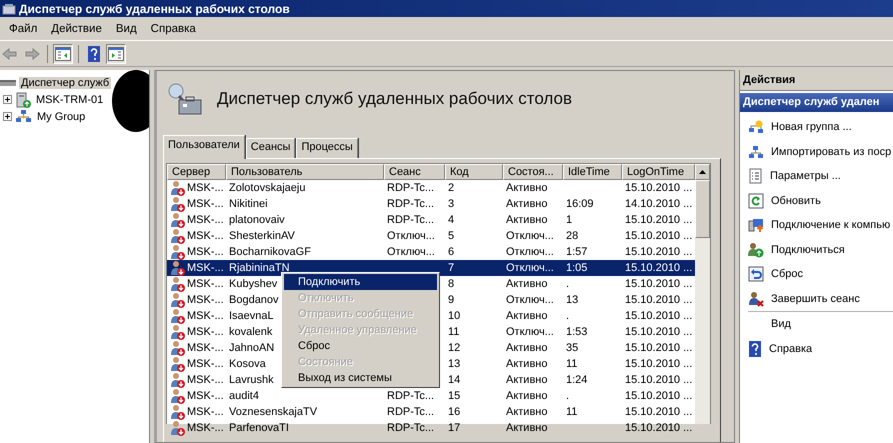 This screenshot has width=893, height=443. I want to click on menu-item: Справка, so click(173, 28).